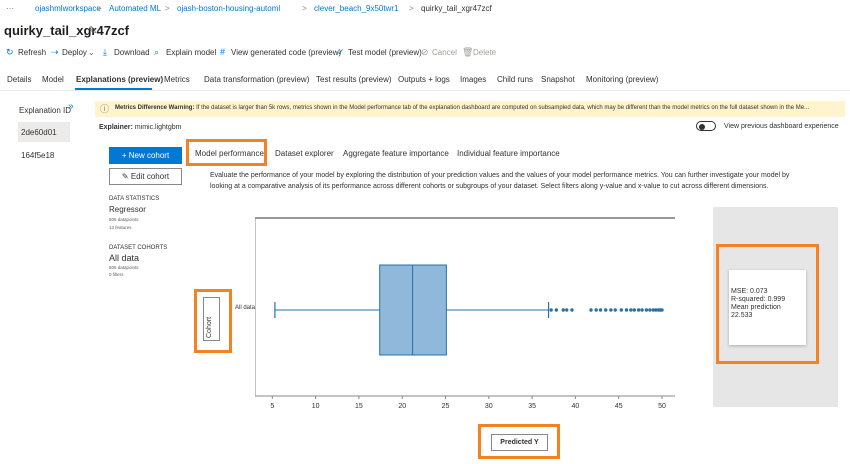  Describe the element at coordinates (177, 79) in the screenshot. I see `tab-metrics: Metrics` at that location.